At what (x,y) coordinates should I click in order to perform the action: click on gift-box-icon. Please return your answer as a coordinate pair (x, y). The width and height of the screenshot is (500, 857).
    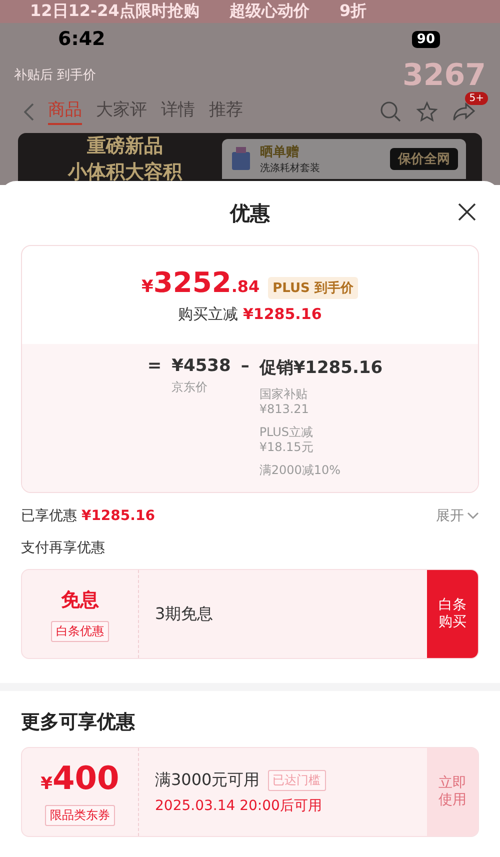
    Looking at the image, I should click on (241, 159).